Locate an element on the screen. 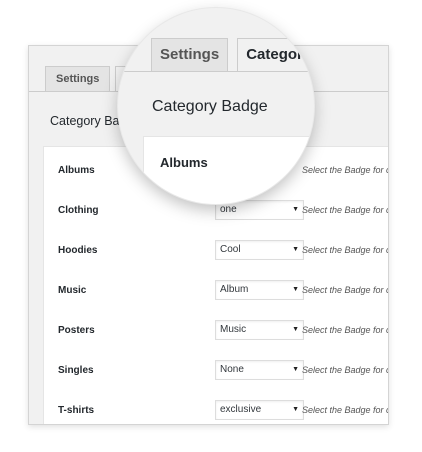 Image resolution: width=422 pixels, height=452 pixels. select-value: Cool is located at coordinates (230, 249).